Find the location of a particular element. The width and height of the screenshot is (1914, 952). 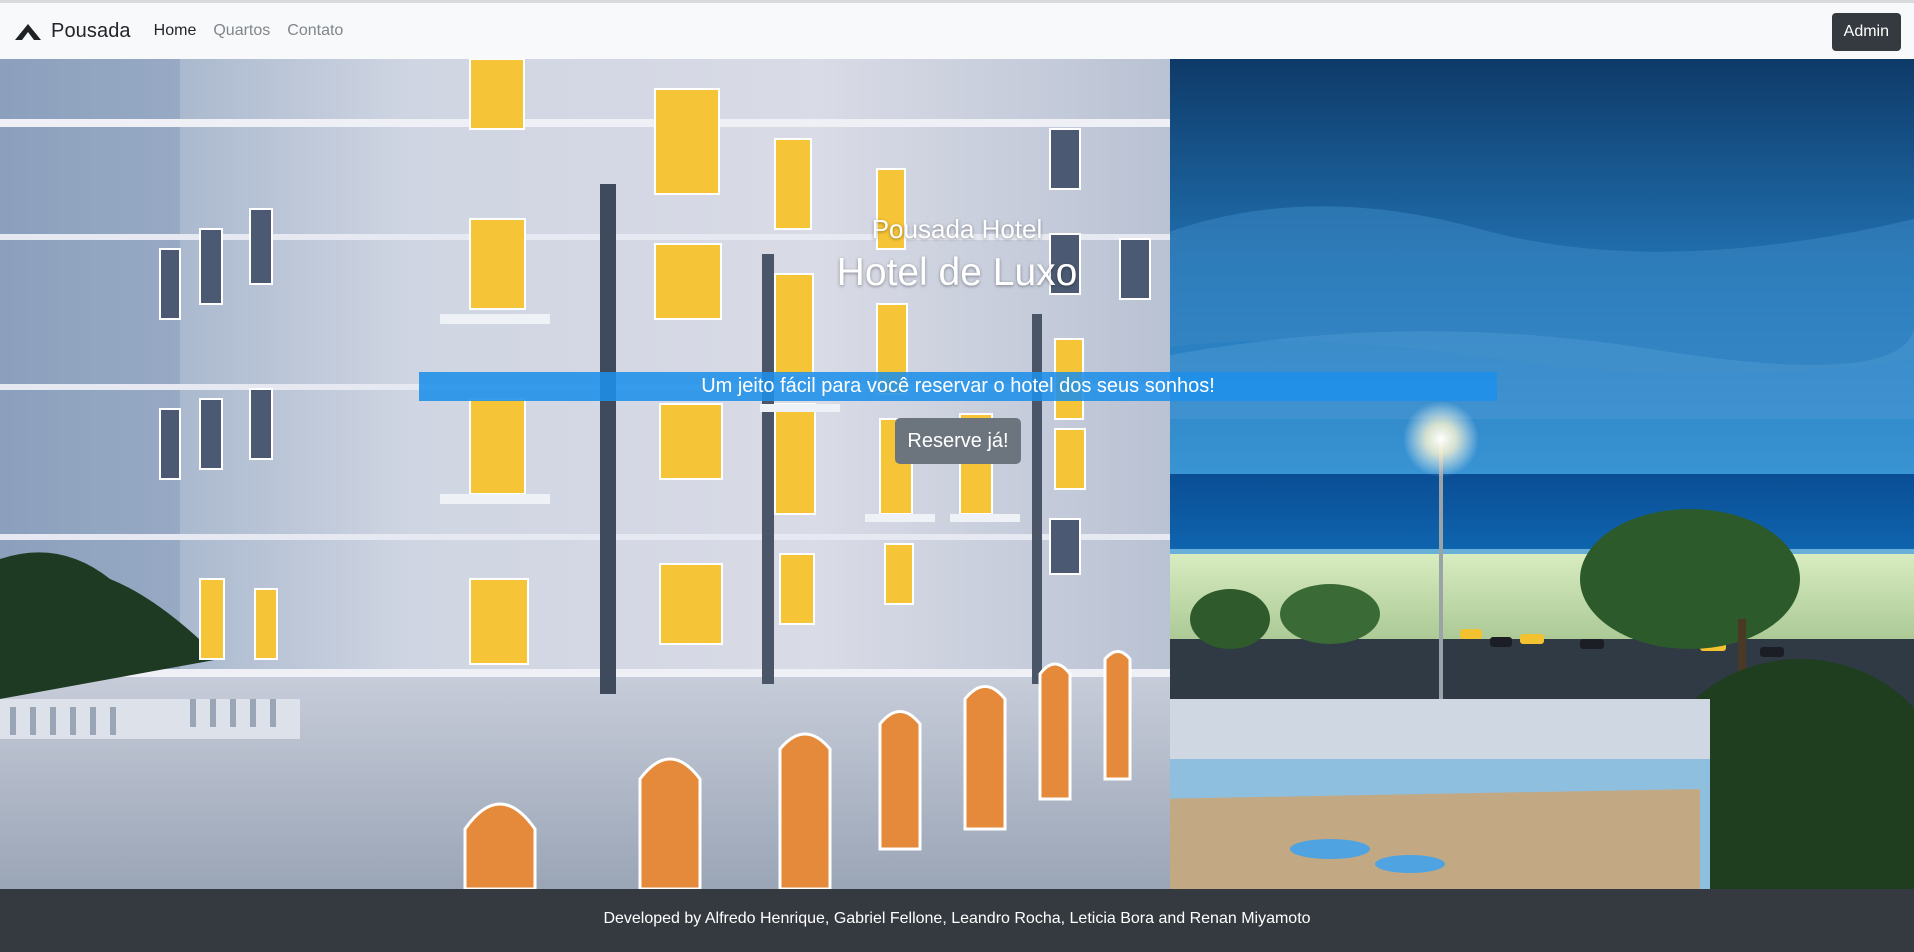

admin-button: Admin is located at coordinates (1866, 32).